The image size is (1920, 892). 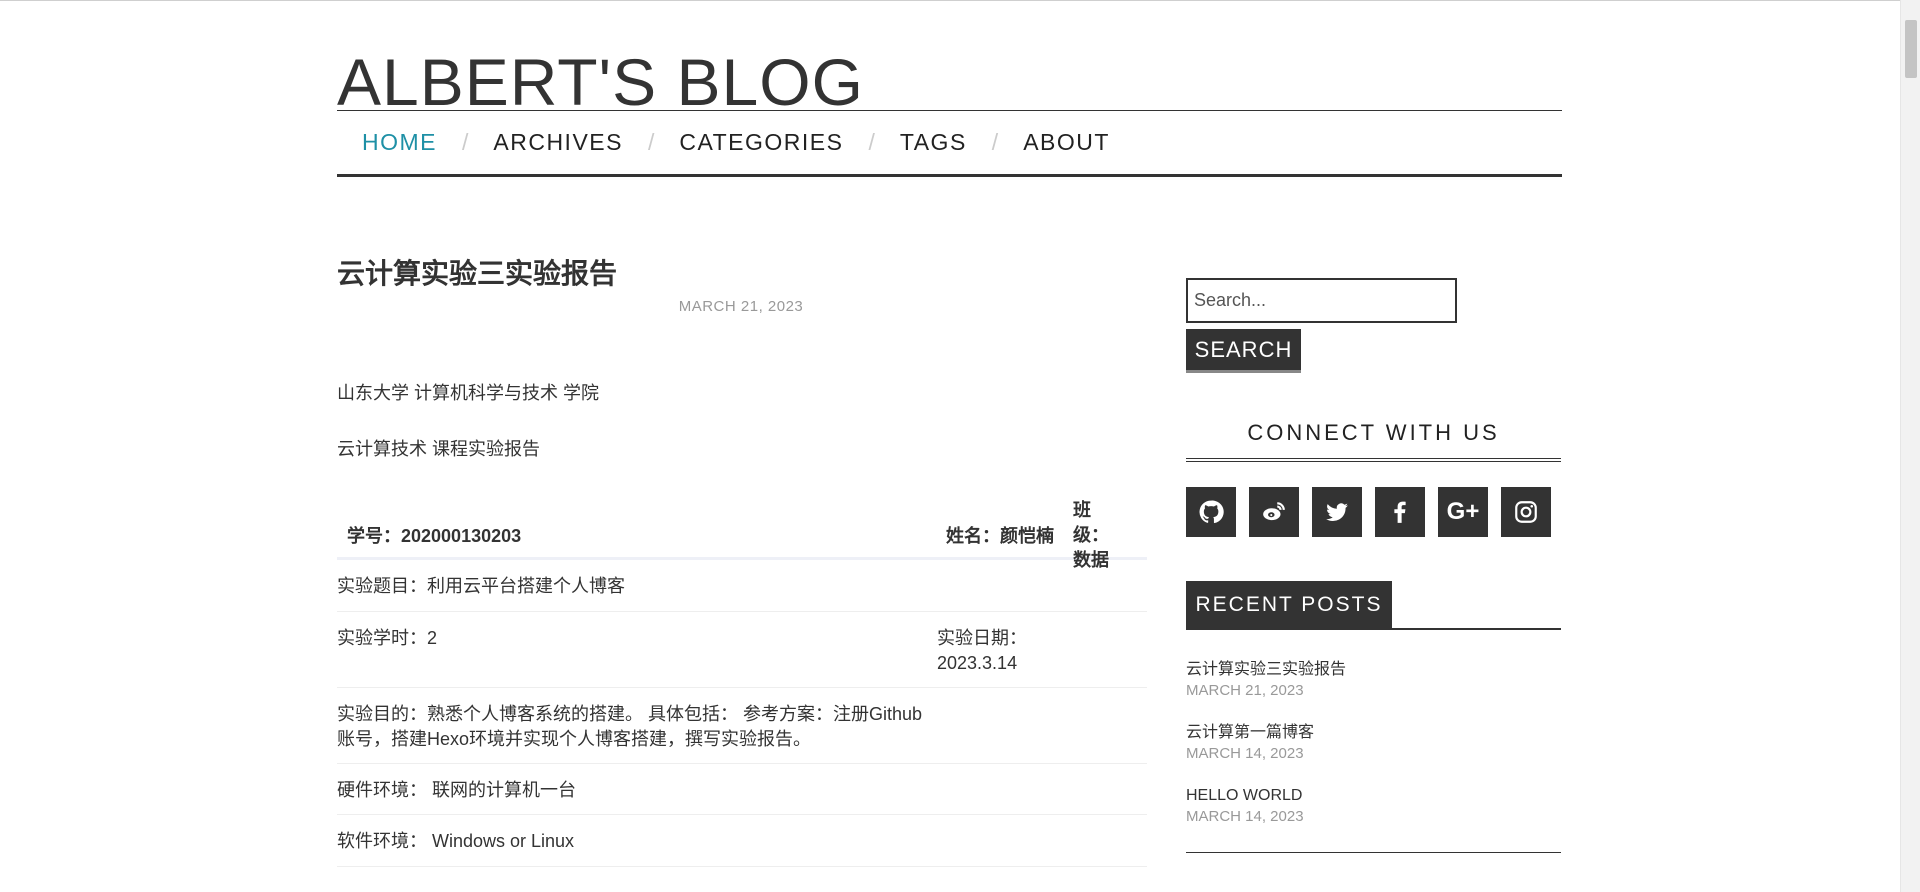 I want to click on recent-post-link: HELLO WORLD, so click(x=1373, y=796).